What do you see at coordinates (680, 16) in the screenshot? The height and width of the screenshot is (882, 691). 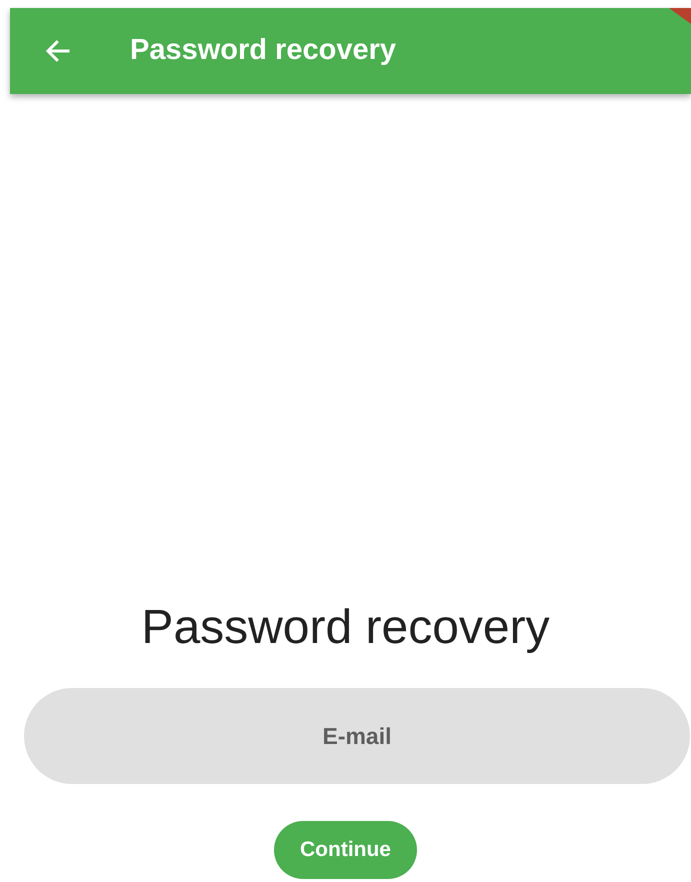 I see `corner-banner-icon` at bounding box center [680, 16].